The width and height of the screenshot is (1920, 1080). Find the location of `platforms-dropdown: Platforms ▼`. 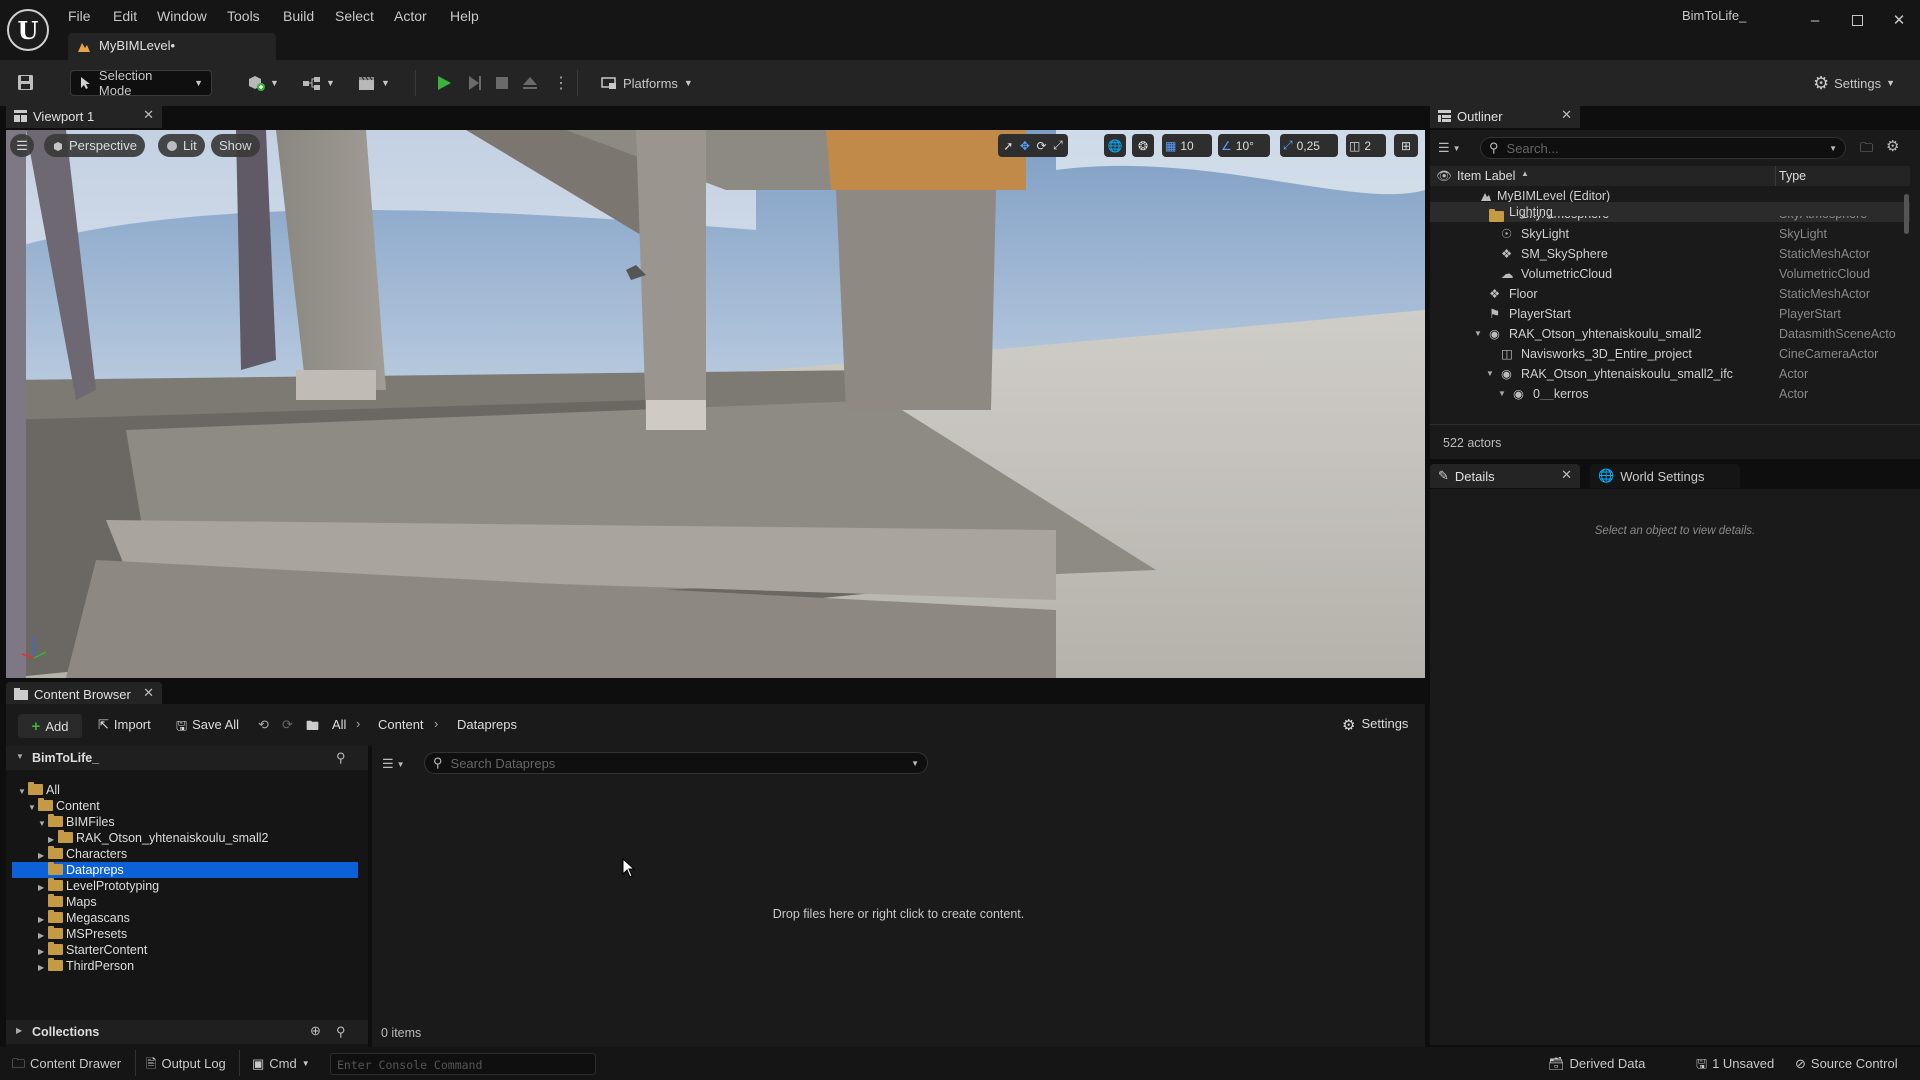

platforms-dropdown: Platforms ▼ is located at coordinates (647, 83).